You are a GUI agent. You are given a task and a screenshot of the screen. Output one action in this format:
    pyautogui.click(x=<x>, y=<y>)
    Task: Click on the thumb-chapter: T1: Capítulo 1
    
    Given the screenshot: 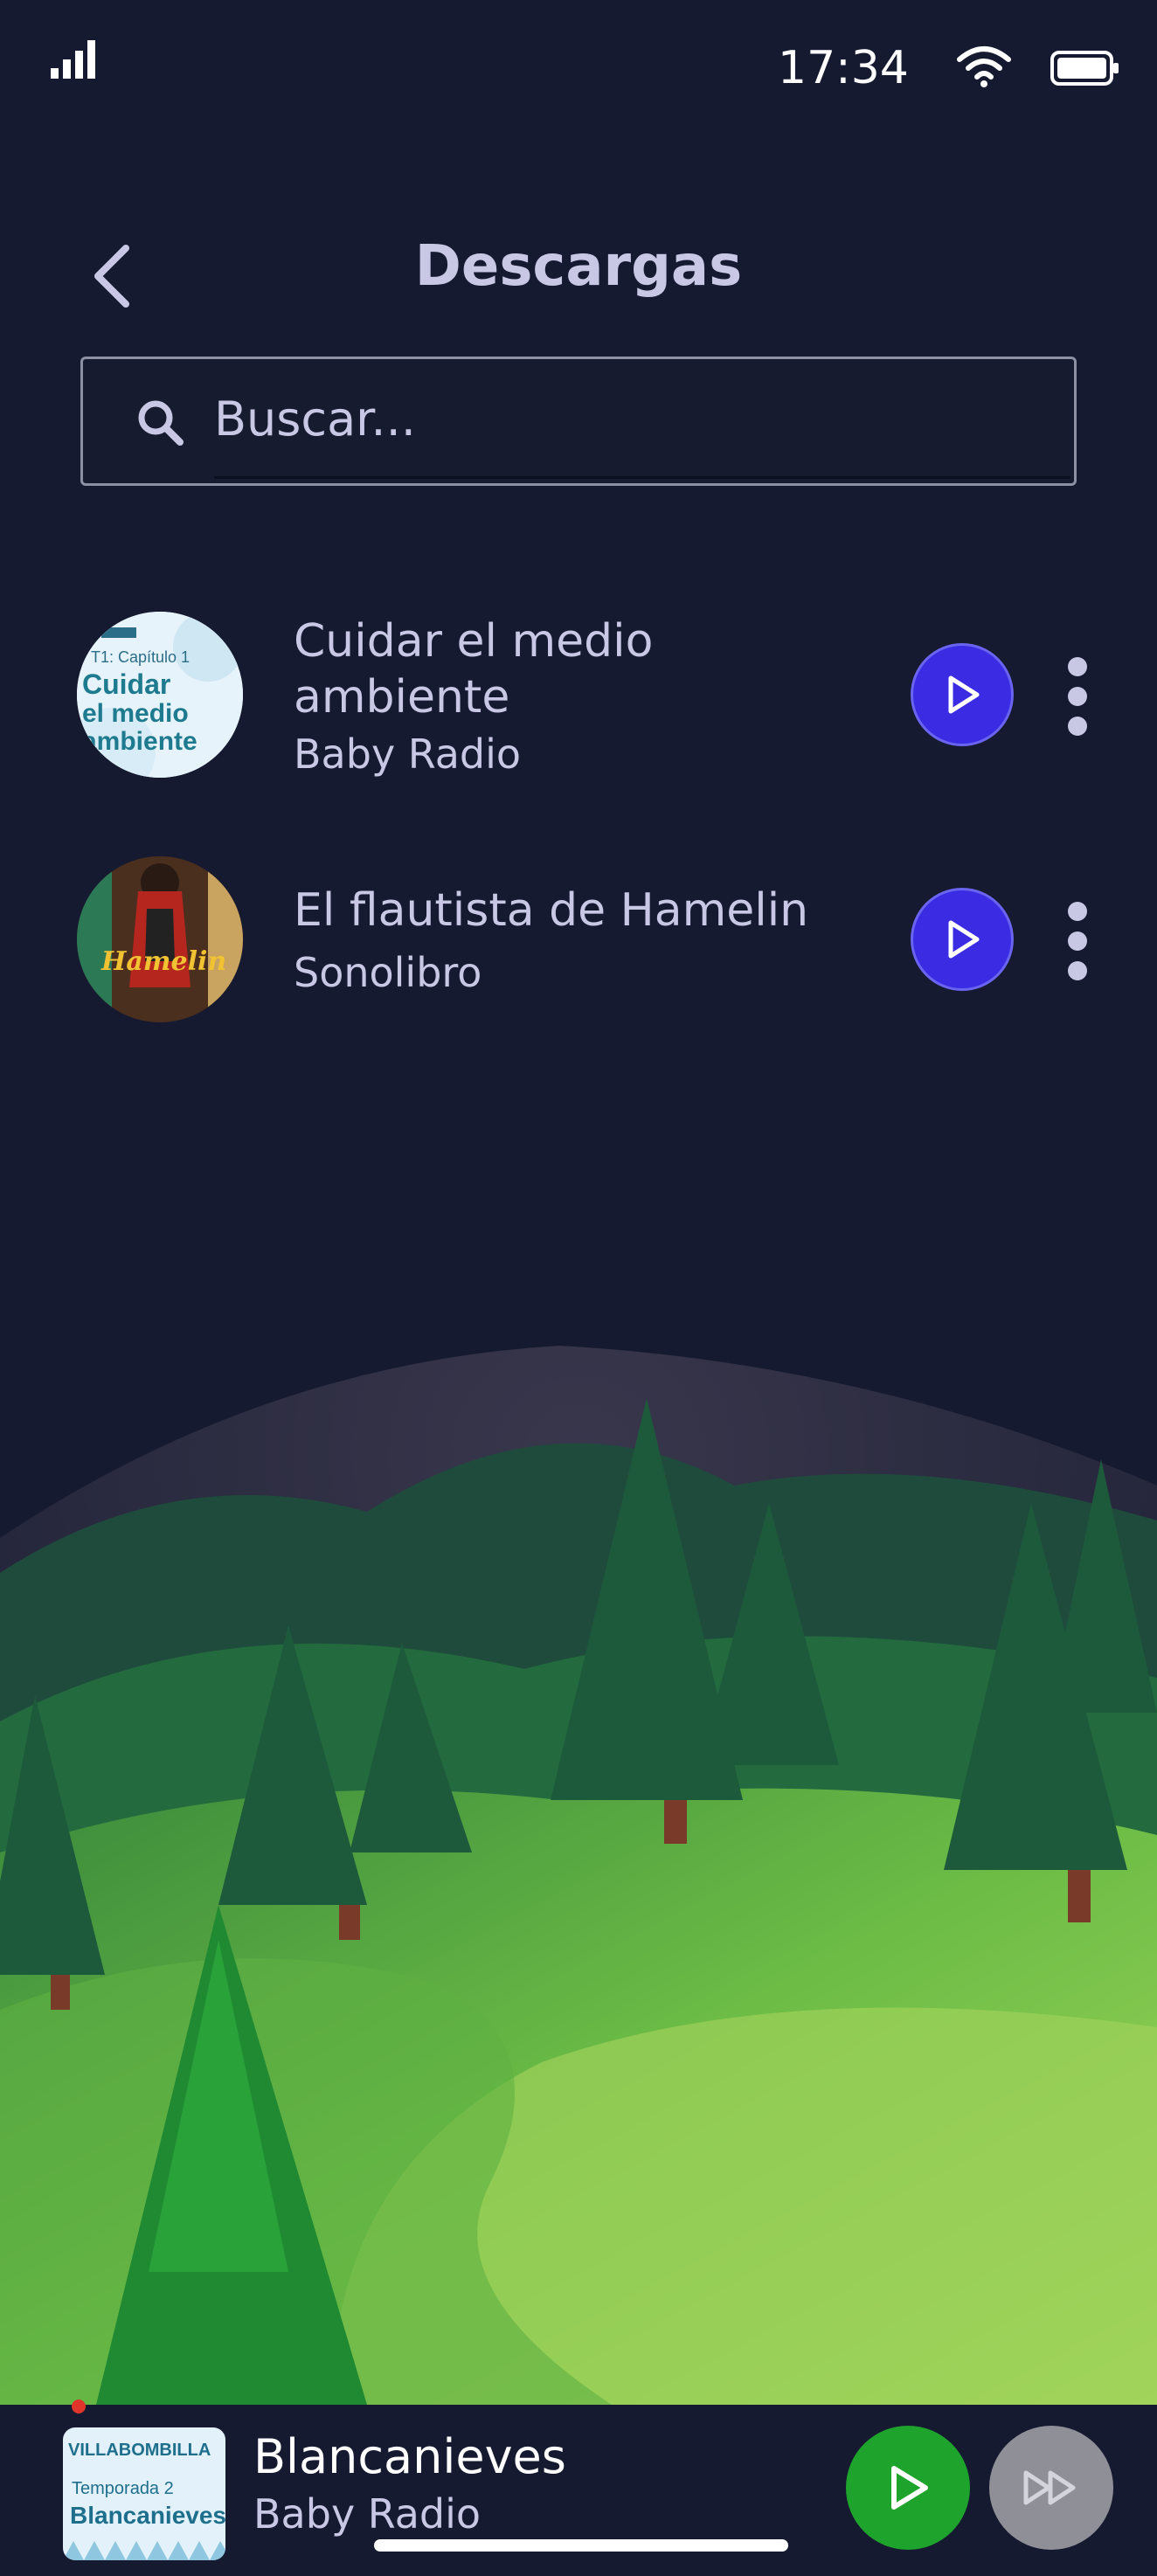 What is the action you would take?
    pyautogui.click(x=140, y=657)
    